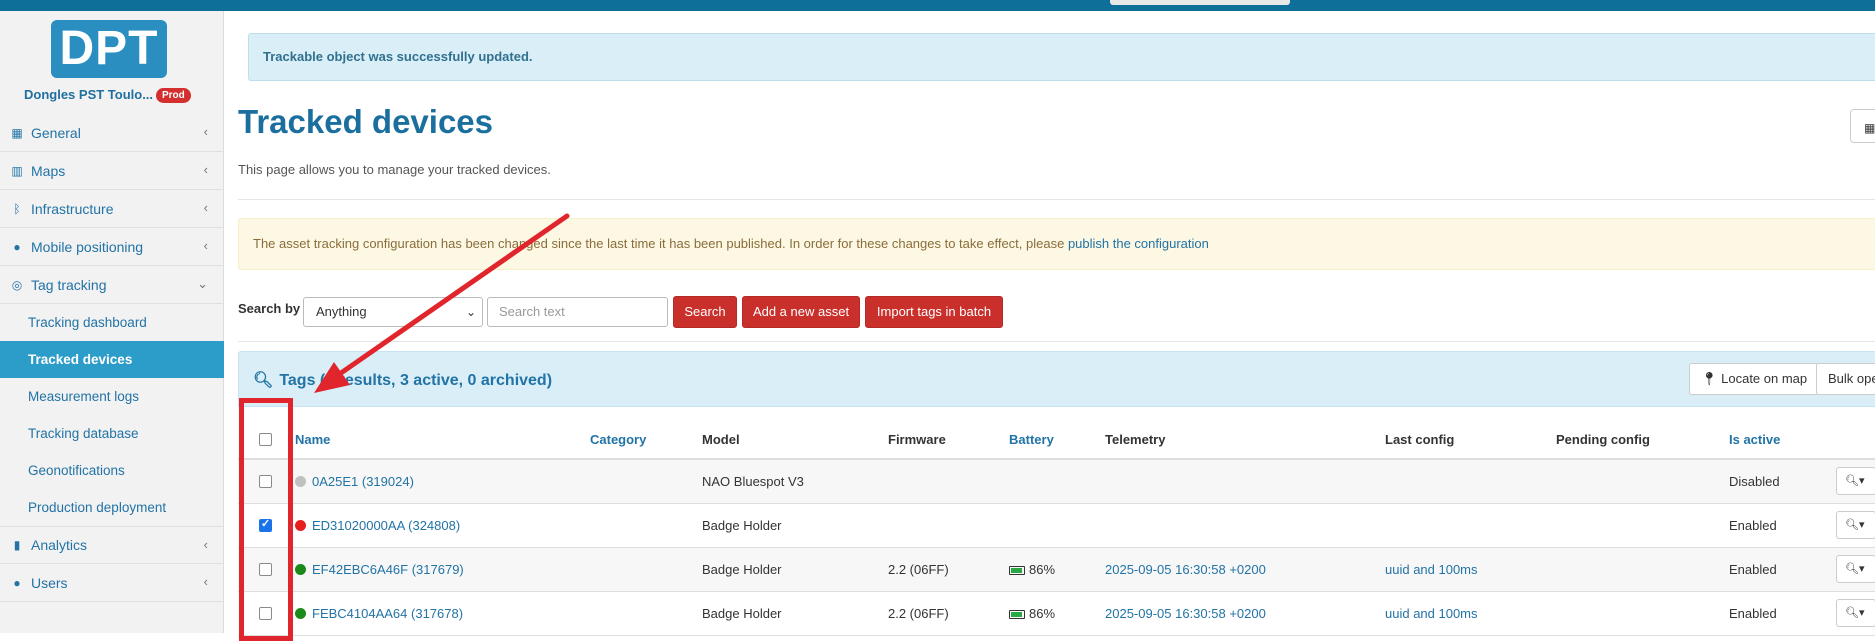 This screenshot has width=1875, height=644. What do you see at coordinates (59, 545) in the screenshot?
I see `sidebar-item-label: Analytics` at bounding box center [59, 545].